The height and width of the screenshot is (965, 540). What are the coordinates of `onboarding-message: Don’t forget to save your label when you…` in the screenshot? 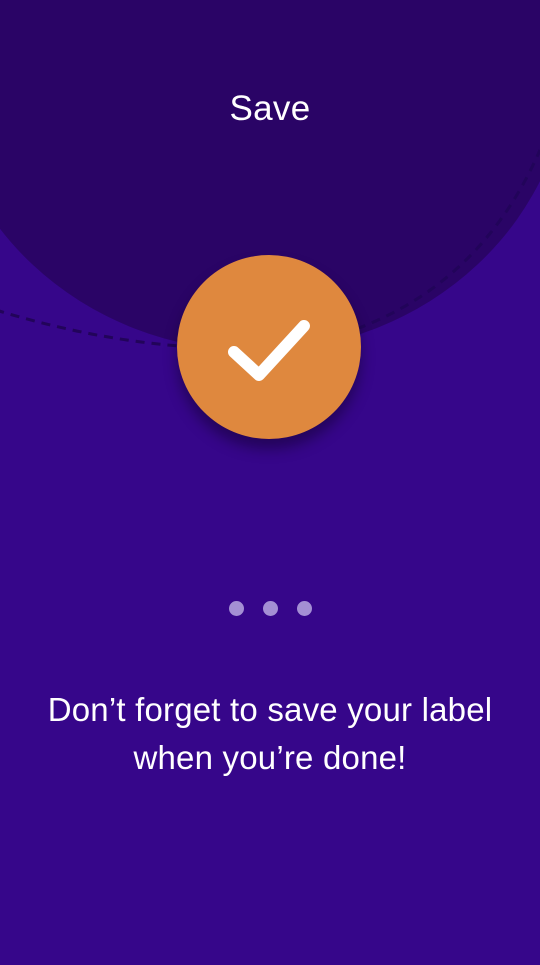 It's located at (270, 734).